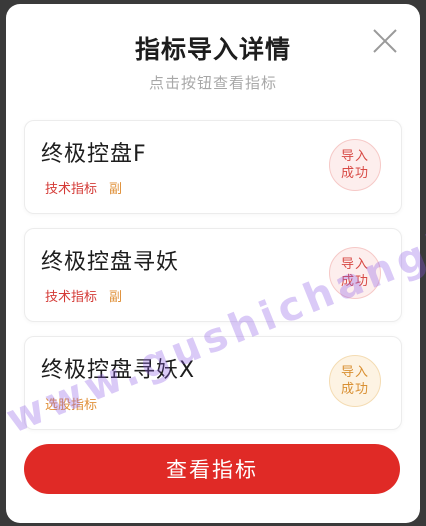 The image size is (426, 526). Describe the element at coordinates (118, 370) in the screenshot. I see `indicator-name: 终极控盘寻妖X` at that location.